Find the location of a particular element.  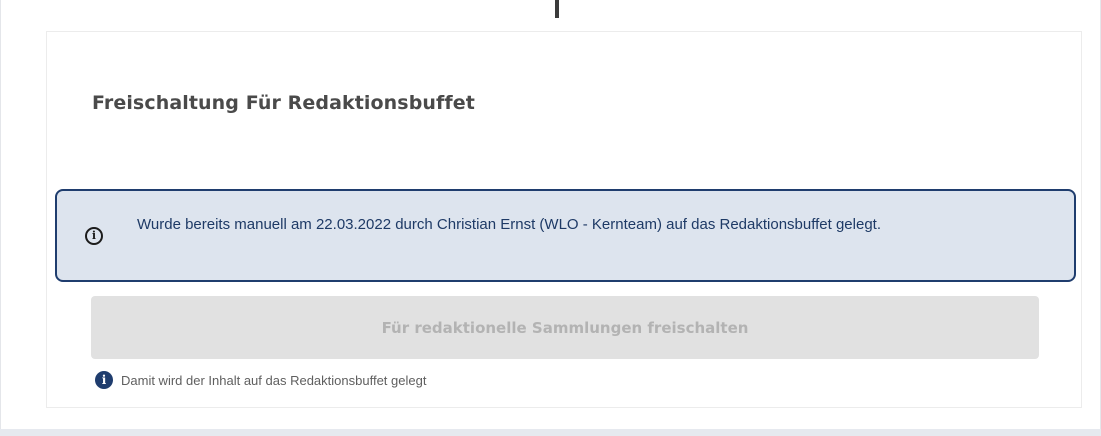

info-filled-icon: i is located at coordinates (104, 380).